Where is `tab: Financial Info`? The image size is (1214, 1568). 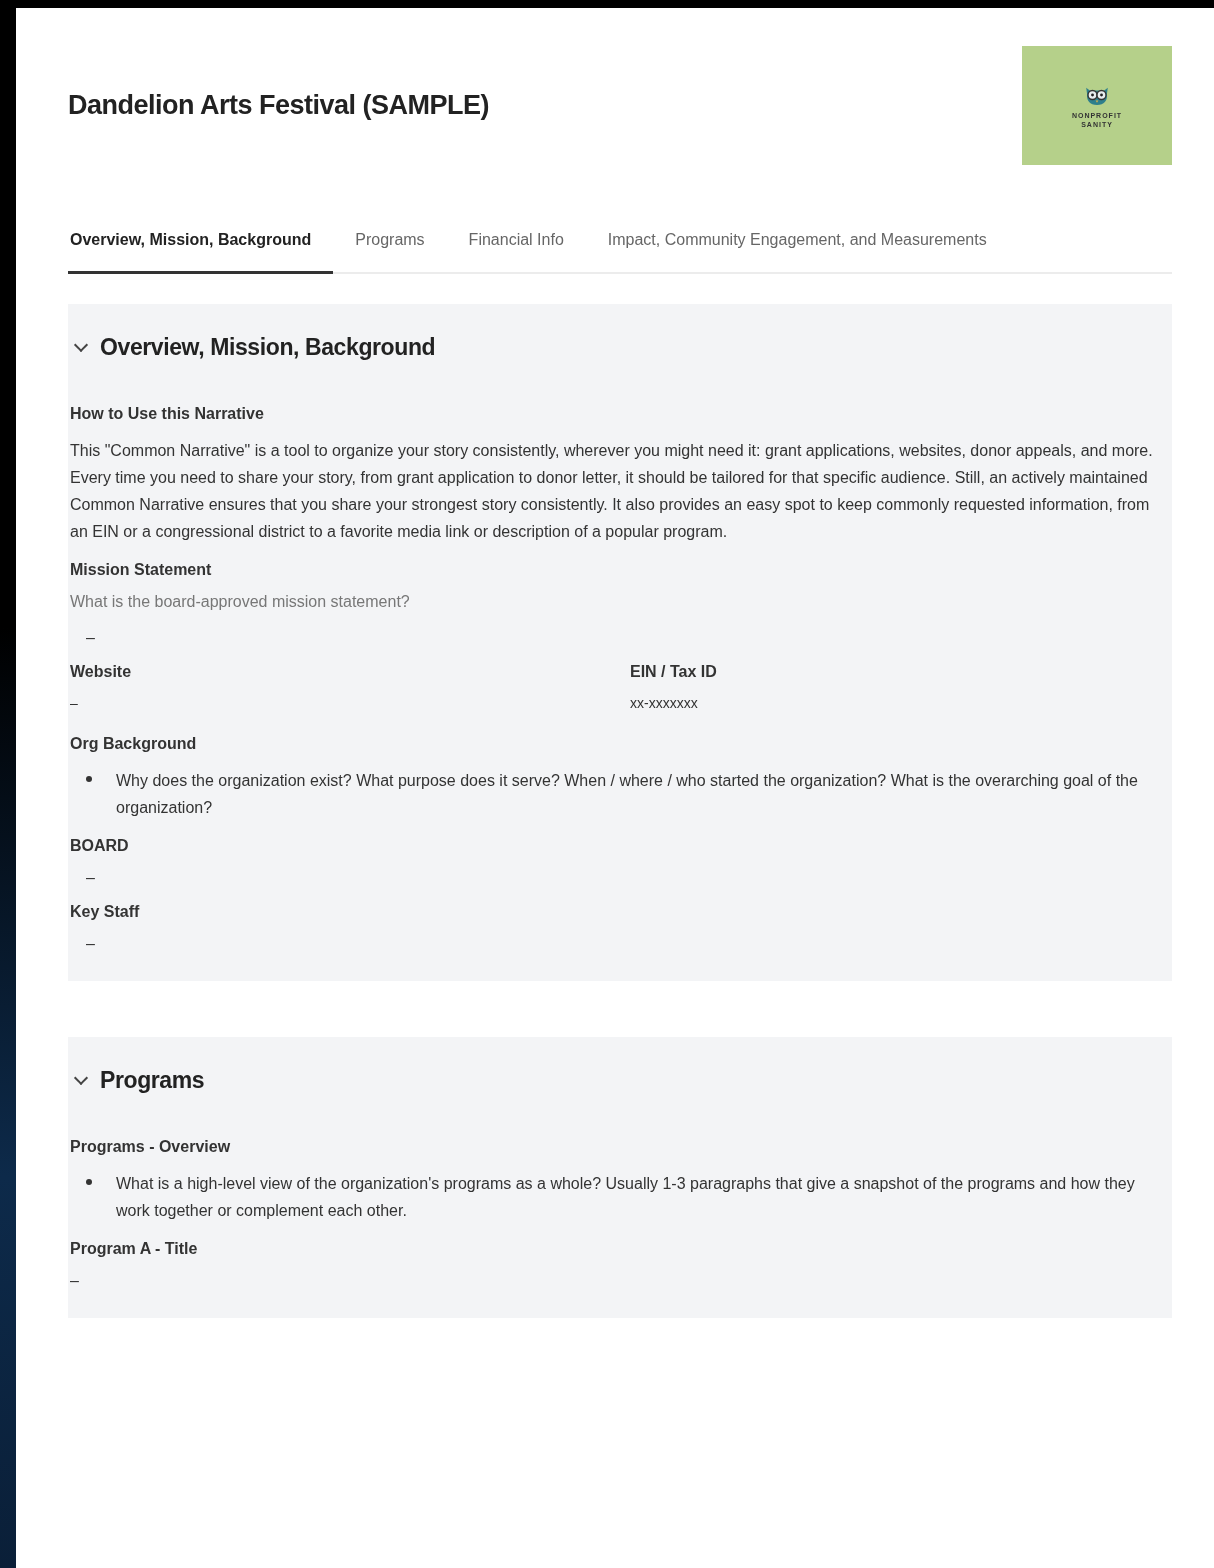
tab: Financial Info is located at coordinates (516, 245).